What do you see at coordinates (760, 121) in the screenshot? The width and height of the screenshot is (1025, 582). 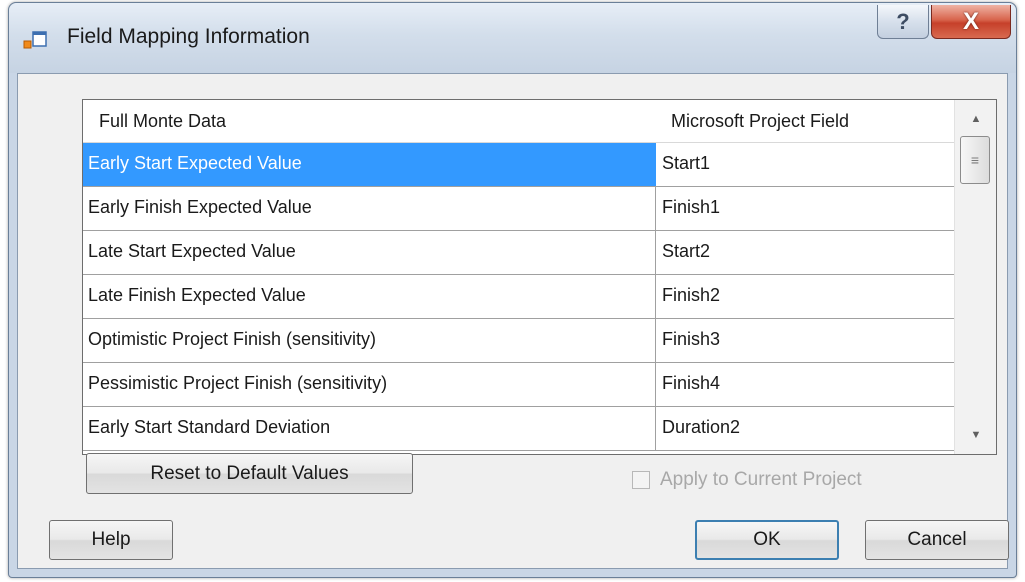 I see `column-header-ms-project-field: Microsoft Project Field` at bounding box center [760, 121].